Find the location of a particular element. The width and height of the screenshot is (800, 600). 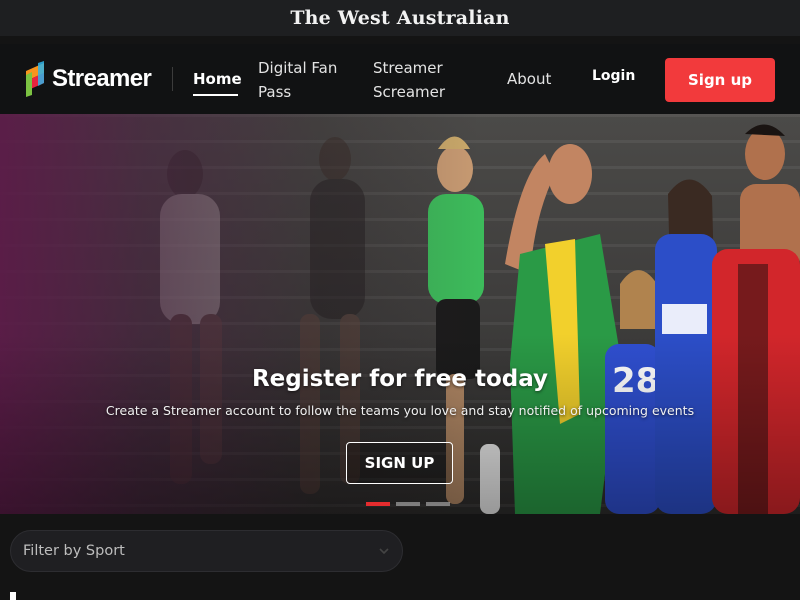

signup-button: Sign up is located at coordinates (720, 80).